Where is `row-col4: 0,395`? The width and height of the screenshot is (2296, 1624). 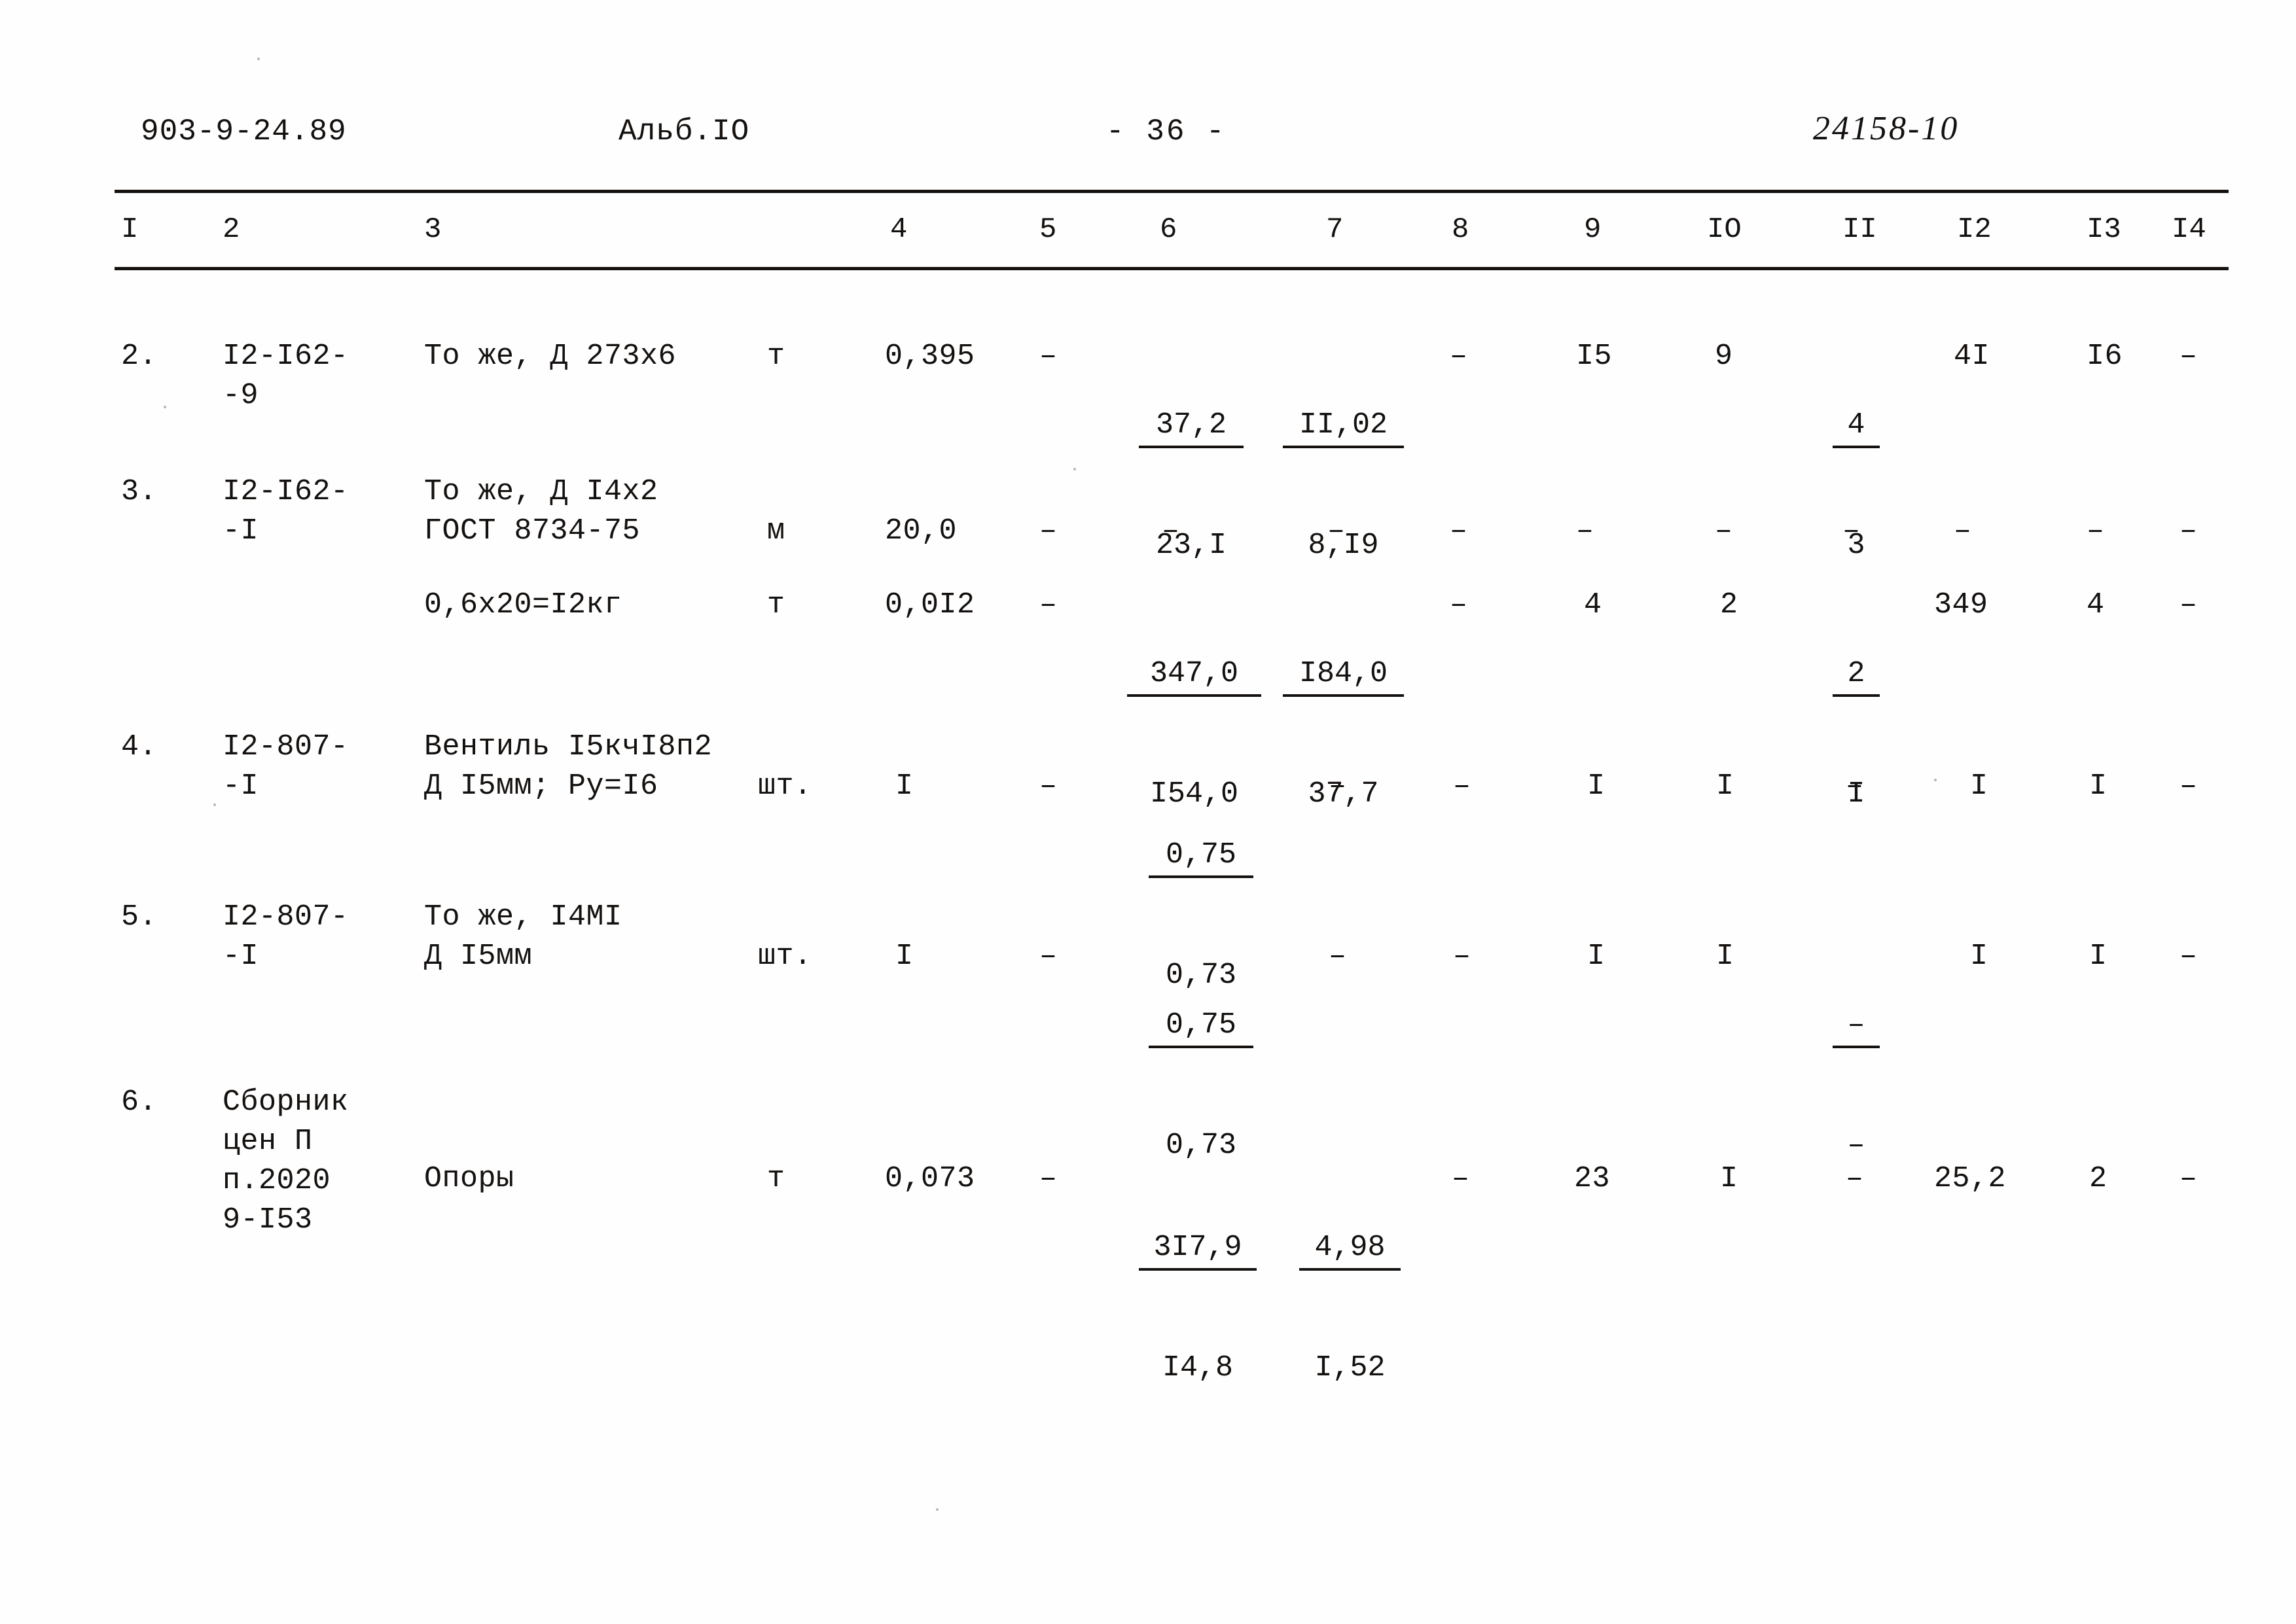 row-col4: 0,395 is located at coordinates (930, 356).